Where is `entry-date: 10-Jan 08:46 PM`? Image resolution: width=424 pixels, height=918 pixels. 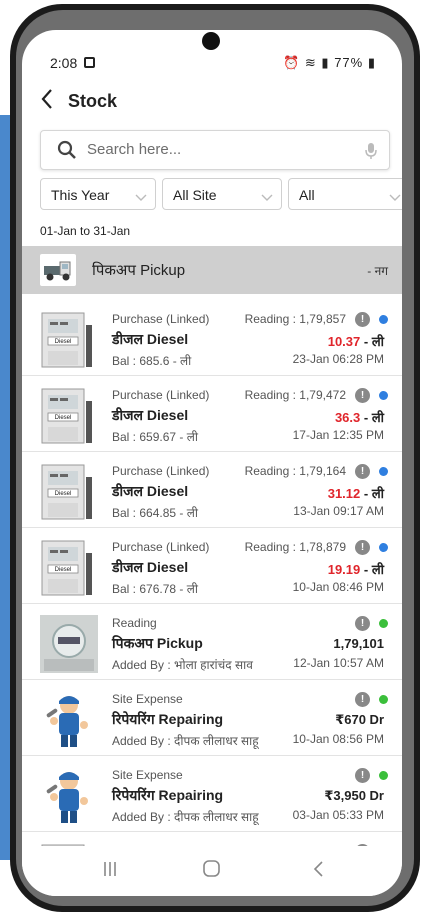 entry-date: 10-Jan 08:46 PM is located at coordinates (338, 587).